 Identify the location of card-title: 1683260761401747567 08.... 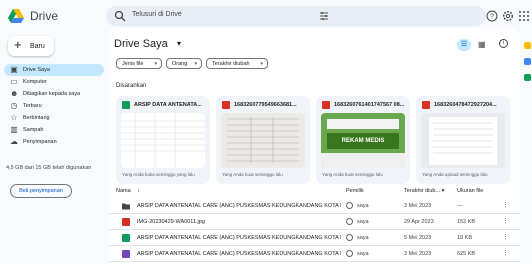
(369, 105).